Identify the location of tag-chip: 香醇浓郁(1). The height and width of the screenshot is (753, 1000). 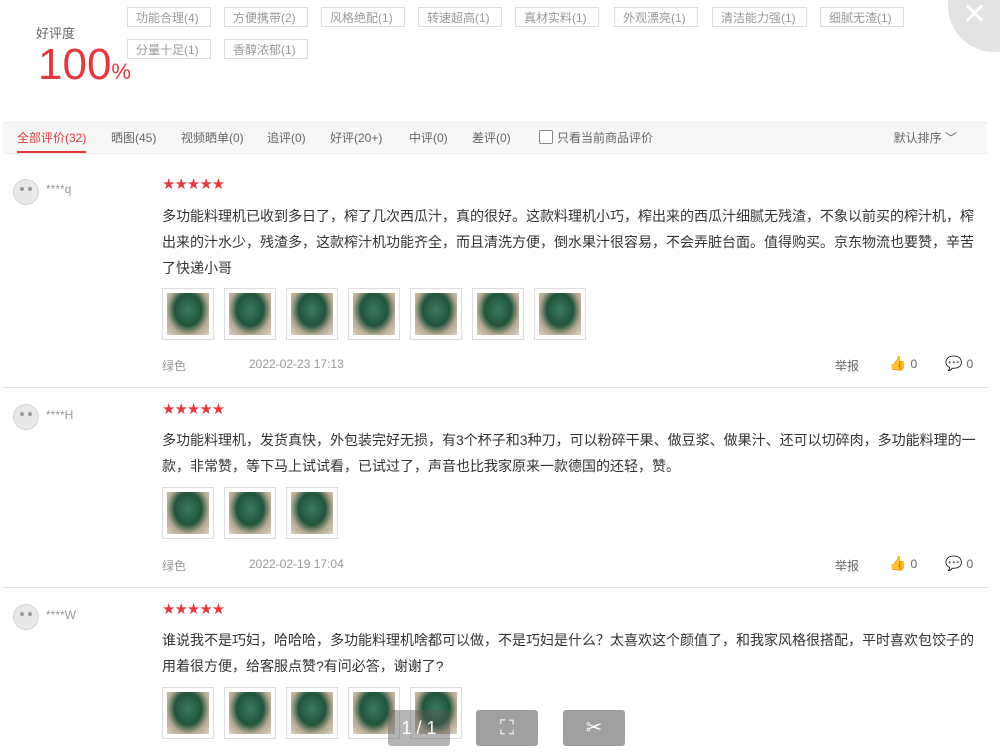
(266, 49).